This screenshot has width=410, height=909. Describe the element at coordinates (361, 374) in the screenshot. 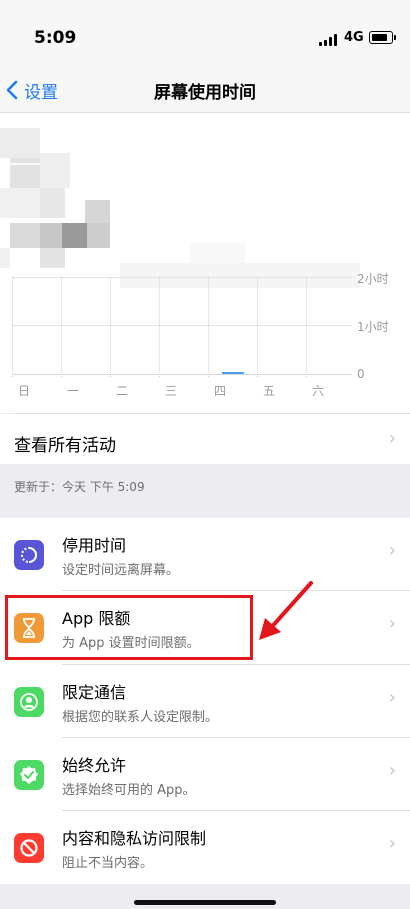

I see `y-tick-label: 0` at that location.